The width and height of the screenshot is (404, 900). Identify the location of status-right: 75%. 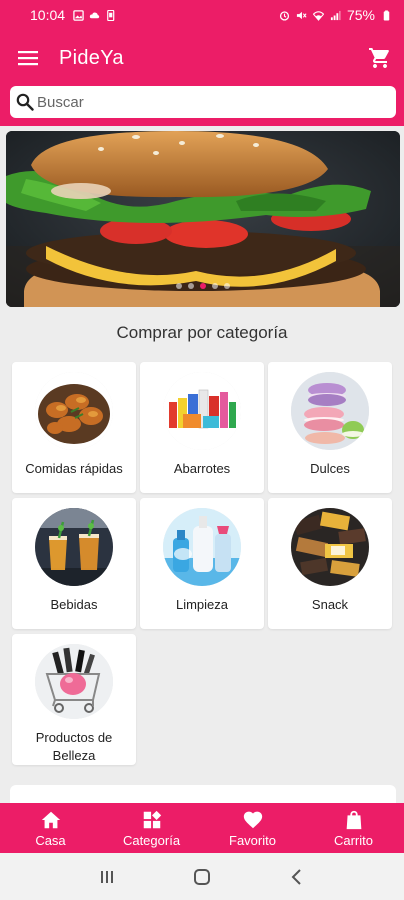
(335, 15).